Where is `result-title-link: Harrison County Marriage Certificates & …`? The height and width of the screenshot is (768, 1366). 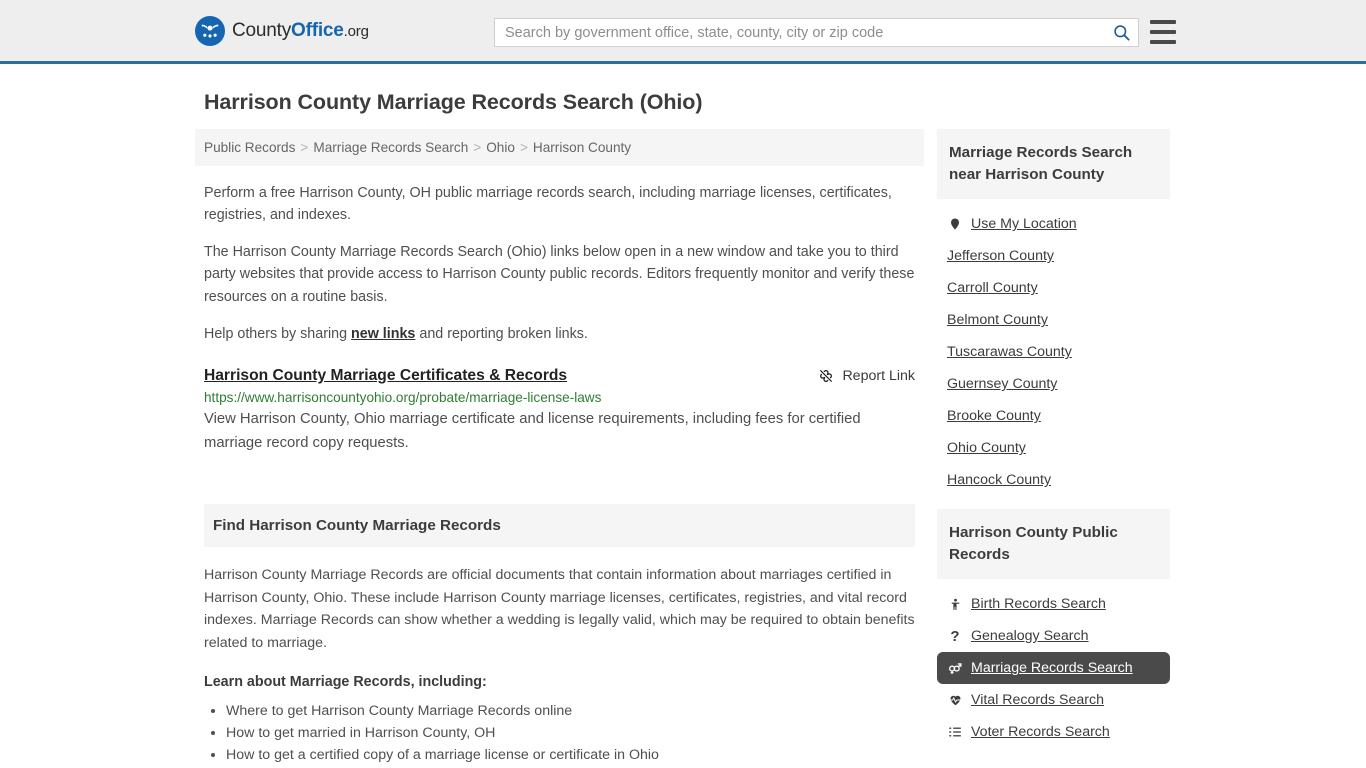
result-title-link: Harrison County Marriage Certificates & … is located at coordinates (385, 376).